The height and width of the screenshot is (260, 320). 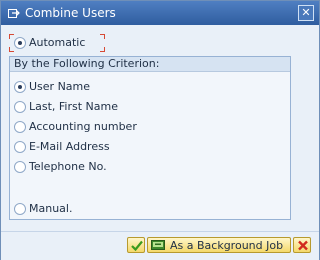 I want to click on radio-accounting-number-circle, so click(x=20, y=127).